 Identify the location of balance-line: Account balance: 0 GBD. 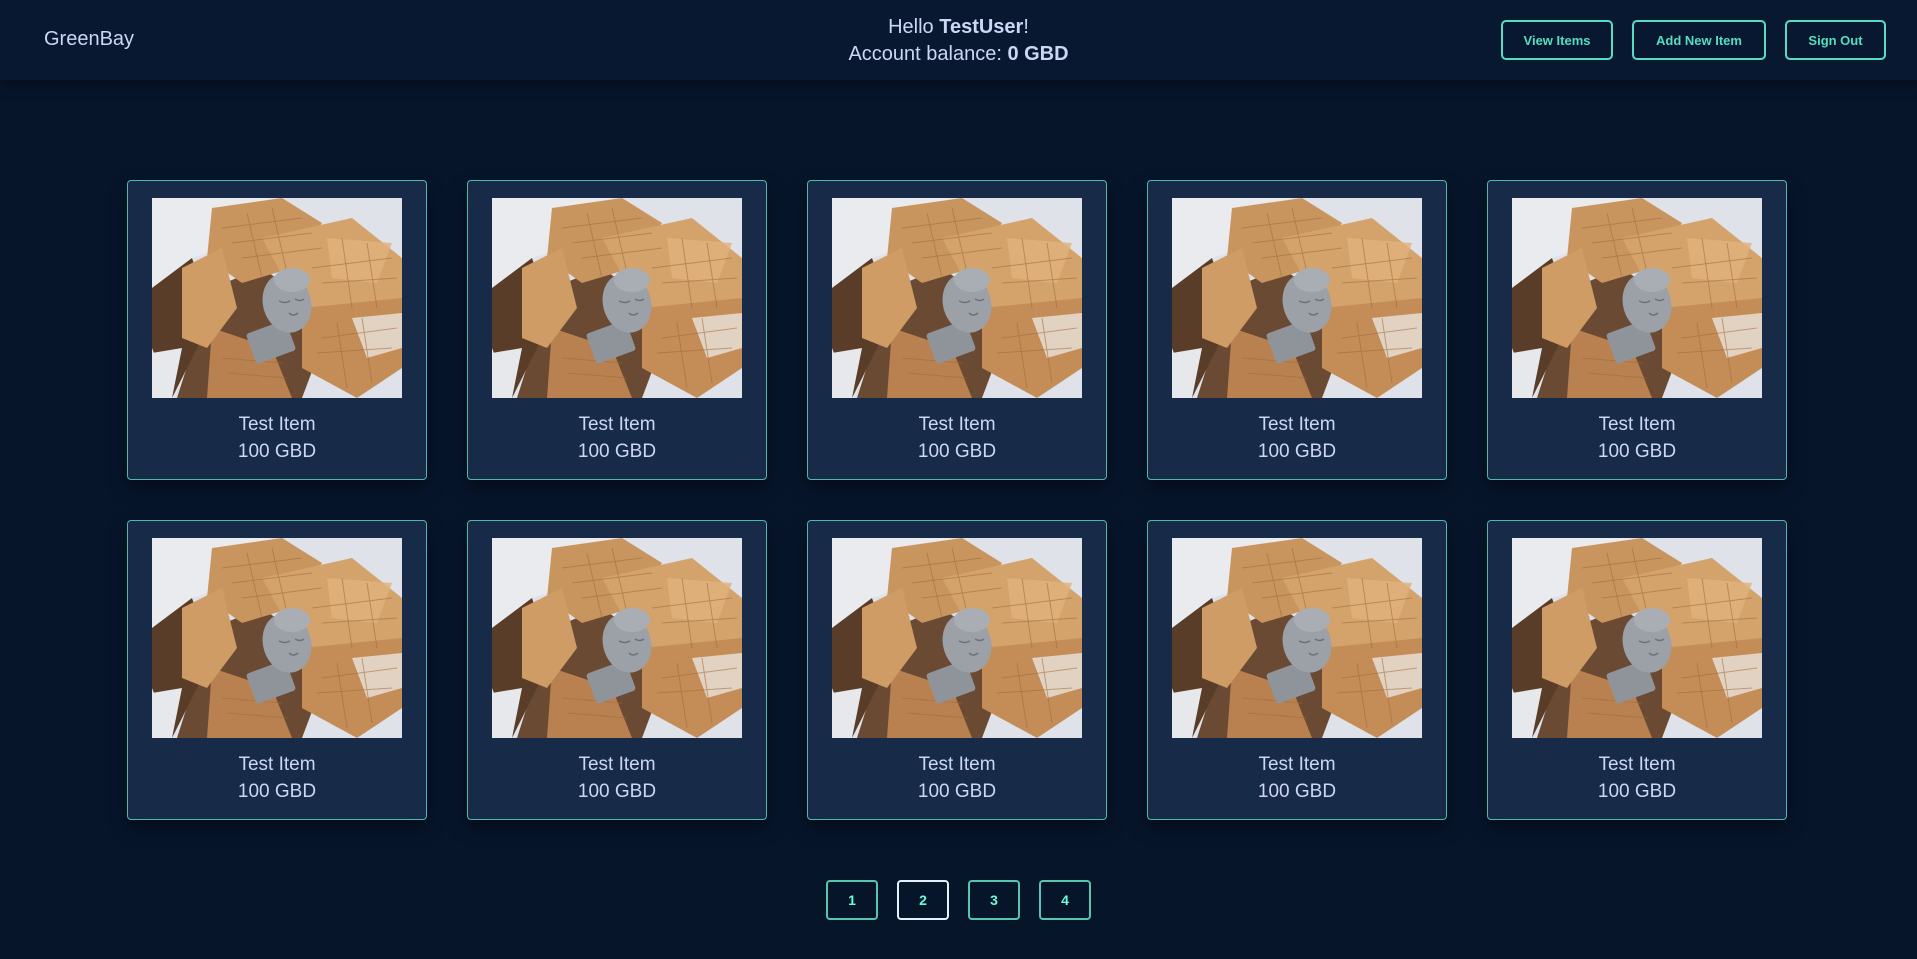
(958, 54).